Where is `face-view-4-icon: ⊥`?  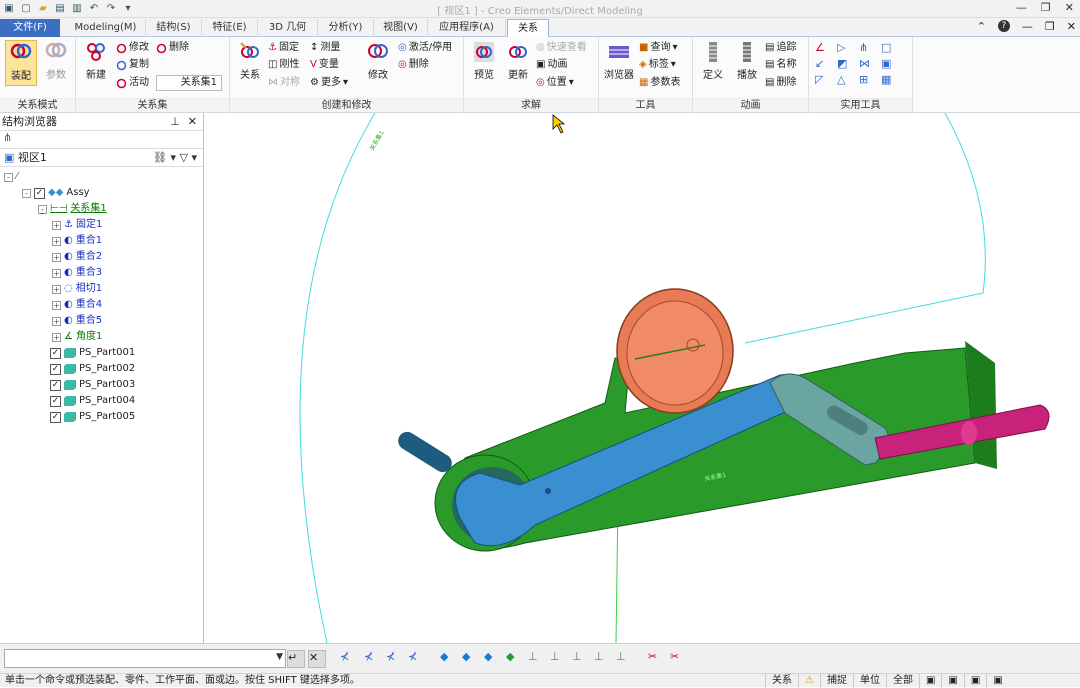
face-view-4-icon: ⊥ is located at coordinates (603, 659).